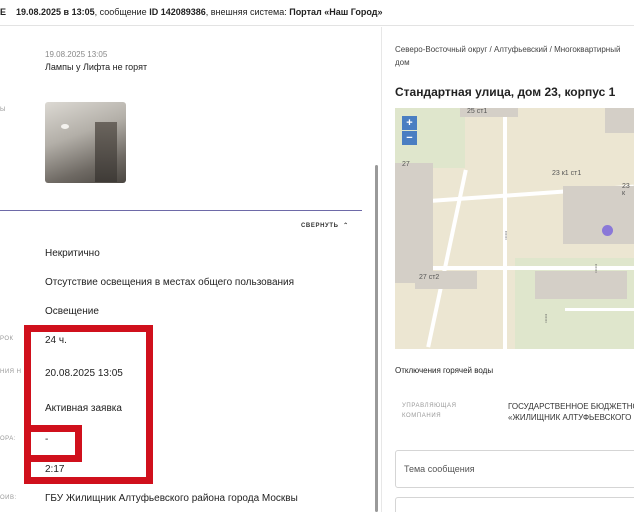  Describe the element at coordinates (344, 226) in the screenshot. I see `chevron-up-icon: ⌃` at that location.